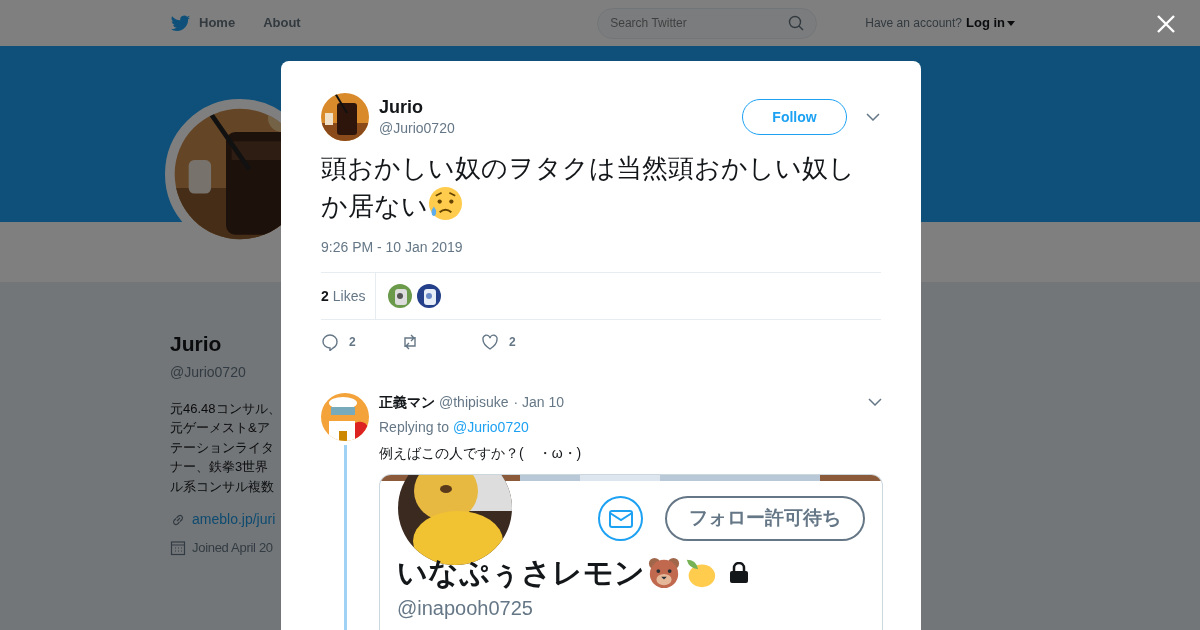  What do you see at coordinates (521, 573) in the screenshot?
I see `embedded-profile-name: いなぷぅさレモン` at bounding box center [521, 573].